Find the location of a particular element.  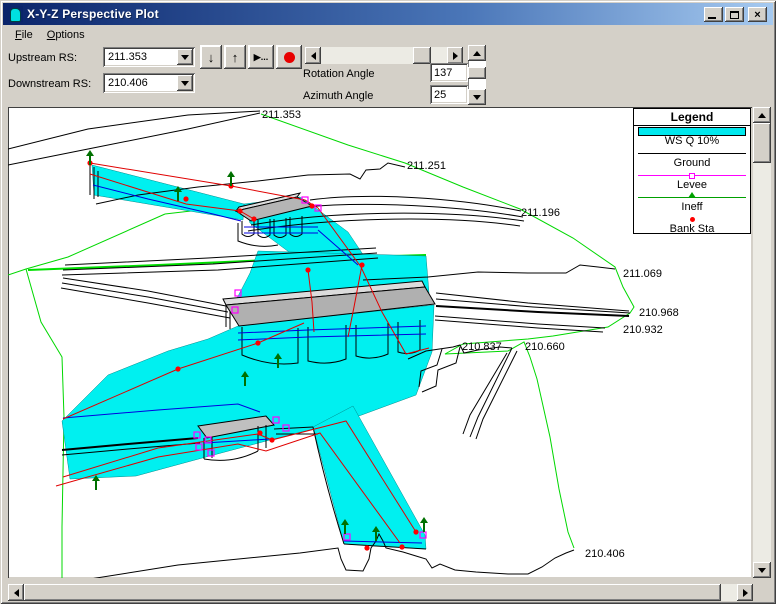

legend-entry: Levee is located at coordinates (692, 181).